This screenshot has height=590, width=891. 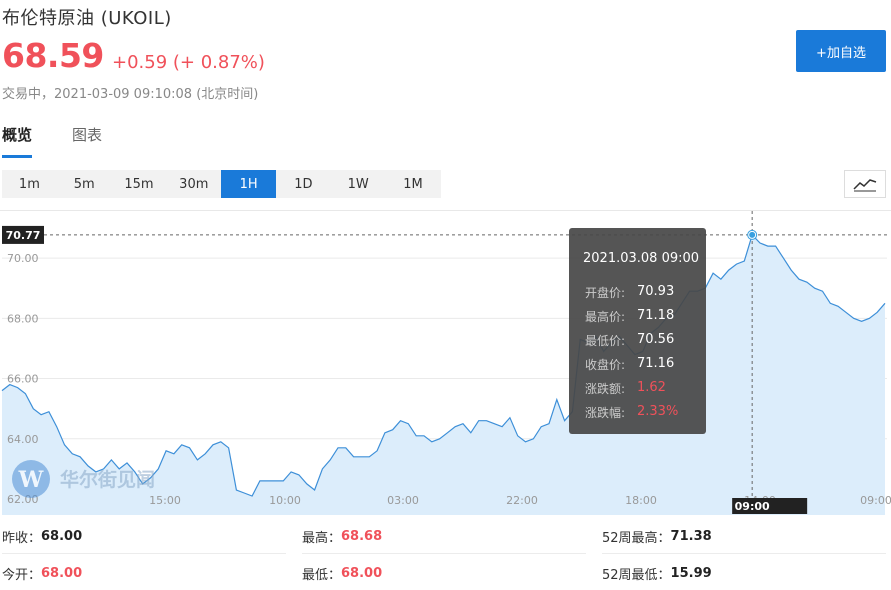 What do you see at coordinates (636, 575) in the screenshot?
I see `stat-label: 52周最低：` at bounding box center [636, 575].